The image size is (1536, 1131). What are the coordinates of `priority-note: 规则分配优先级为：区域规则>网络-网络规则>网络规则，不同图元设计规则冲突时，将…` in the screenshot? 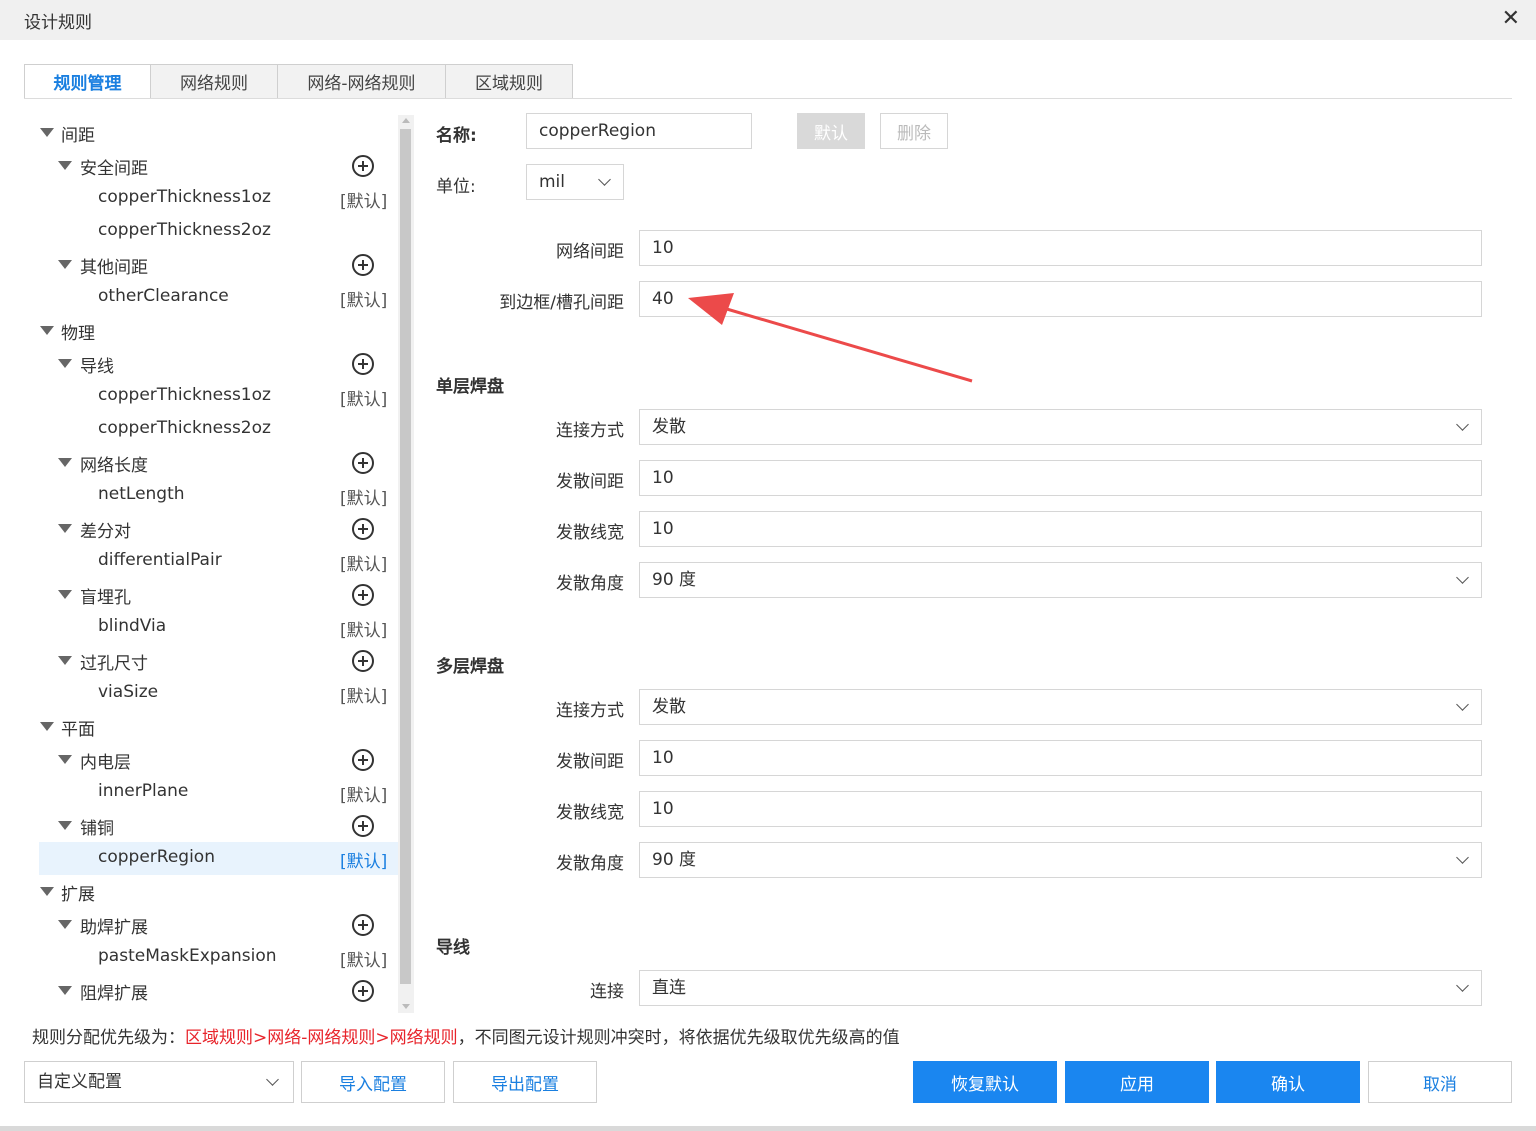 It's located at (466, 1035).